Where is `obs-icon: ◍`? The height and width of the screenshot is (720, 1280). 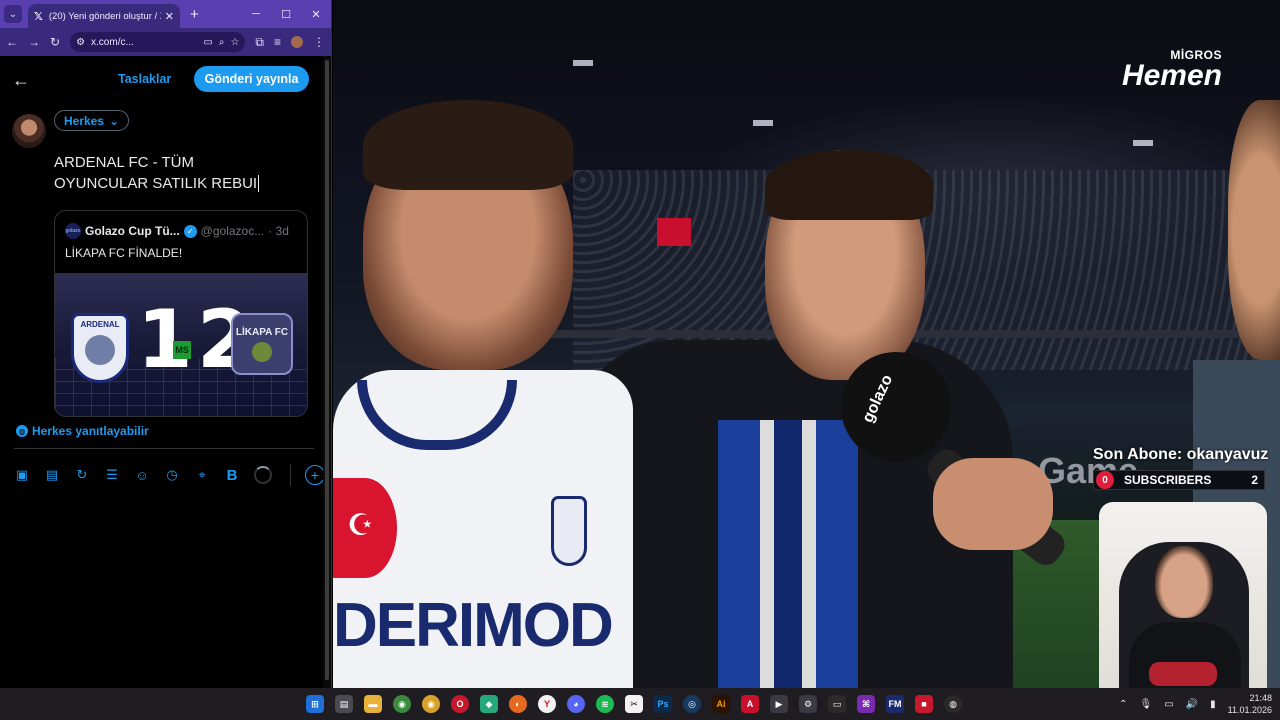 obs-icon: ◍ is located at coordinates (953, 704).